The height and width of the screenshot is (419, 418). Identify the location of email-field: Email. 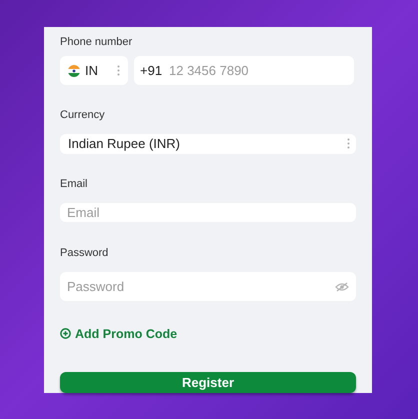
(208, 212).